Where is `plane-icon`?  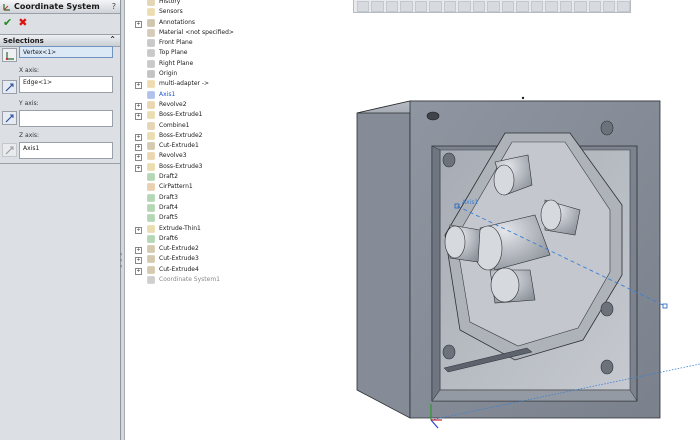 plane-icon is located at coordinates (151, 43).